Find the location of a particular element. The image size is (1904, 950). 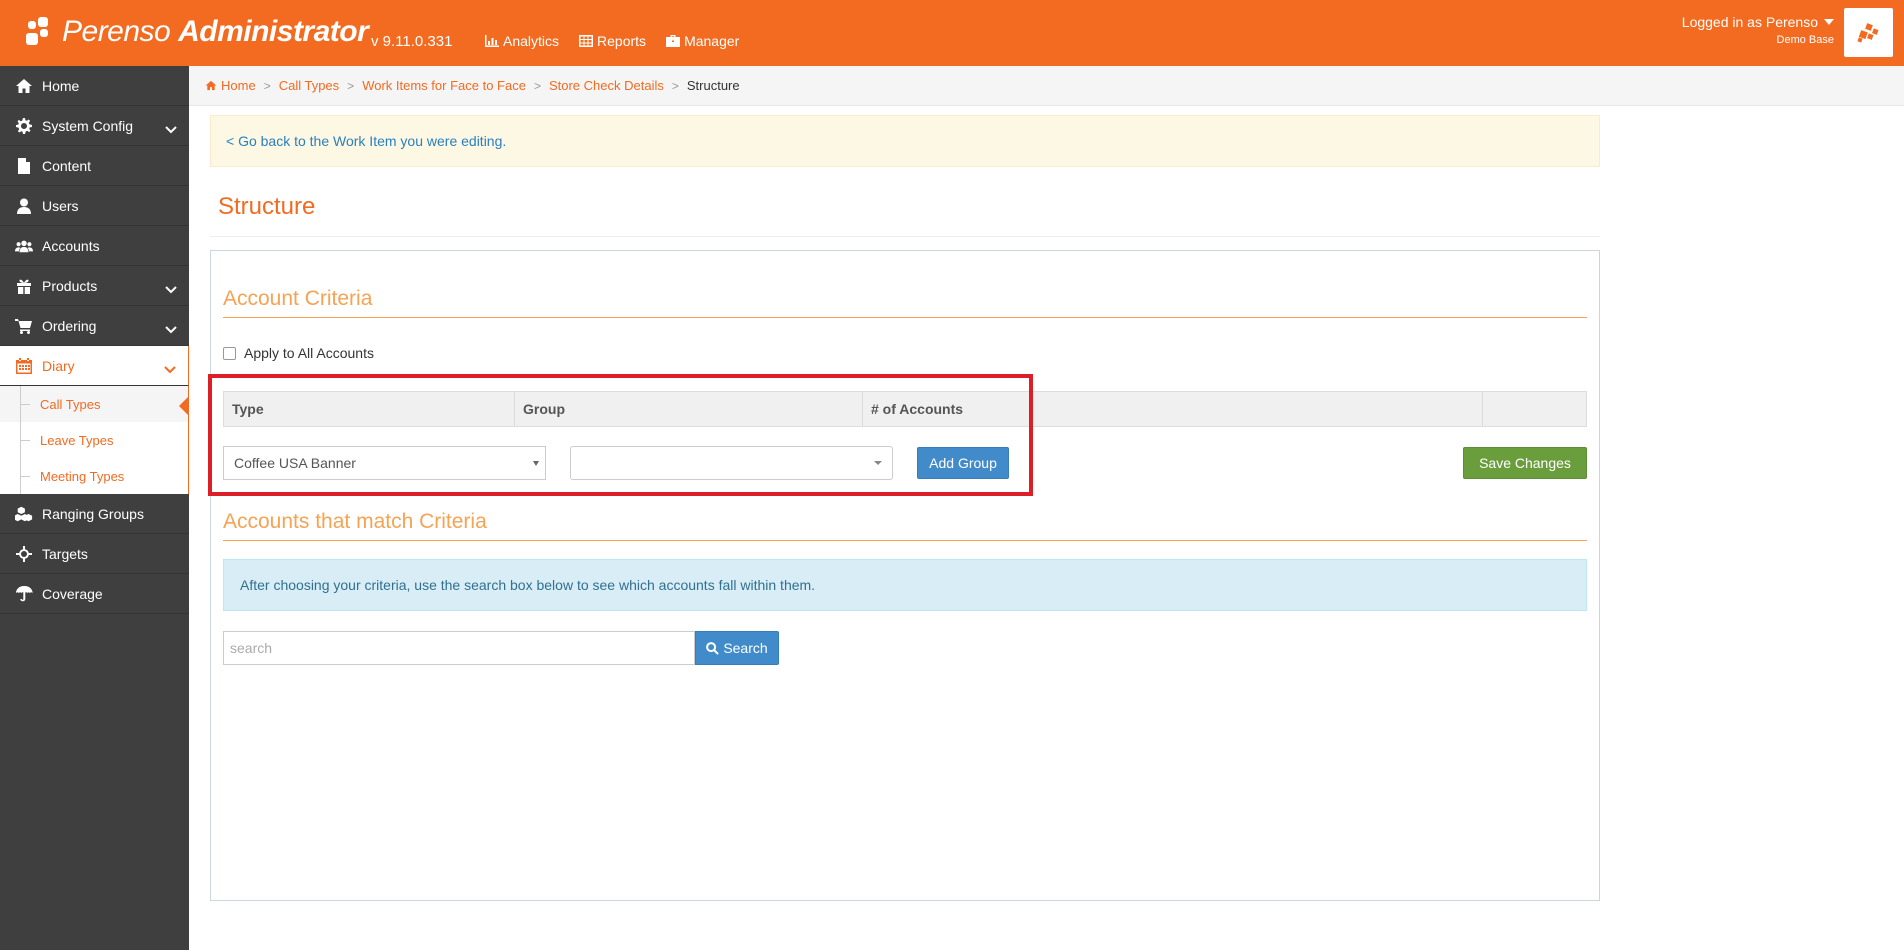

sidebar-item-label: Diary is located at coordinates (58, 365).